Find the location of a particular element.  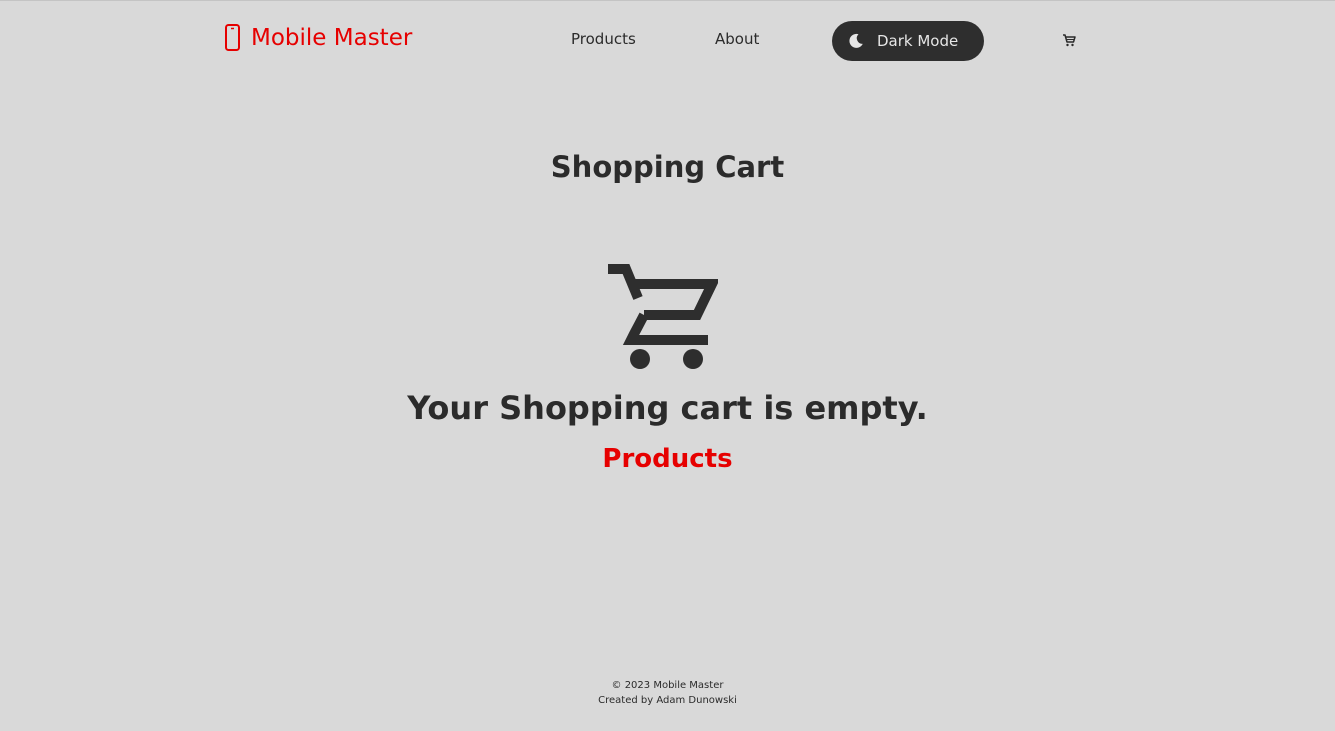

moon-icon is located at coordinates (856, 40).